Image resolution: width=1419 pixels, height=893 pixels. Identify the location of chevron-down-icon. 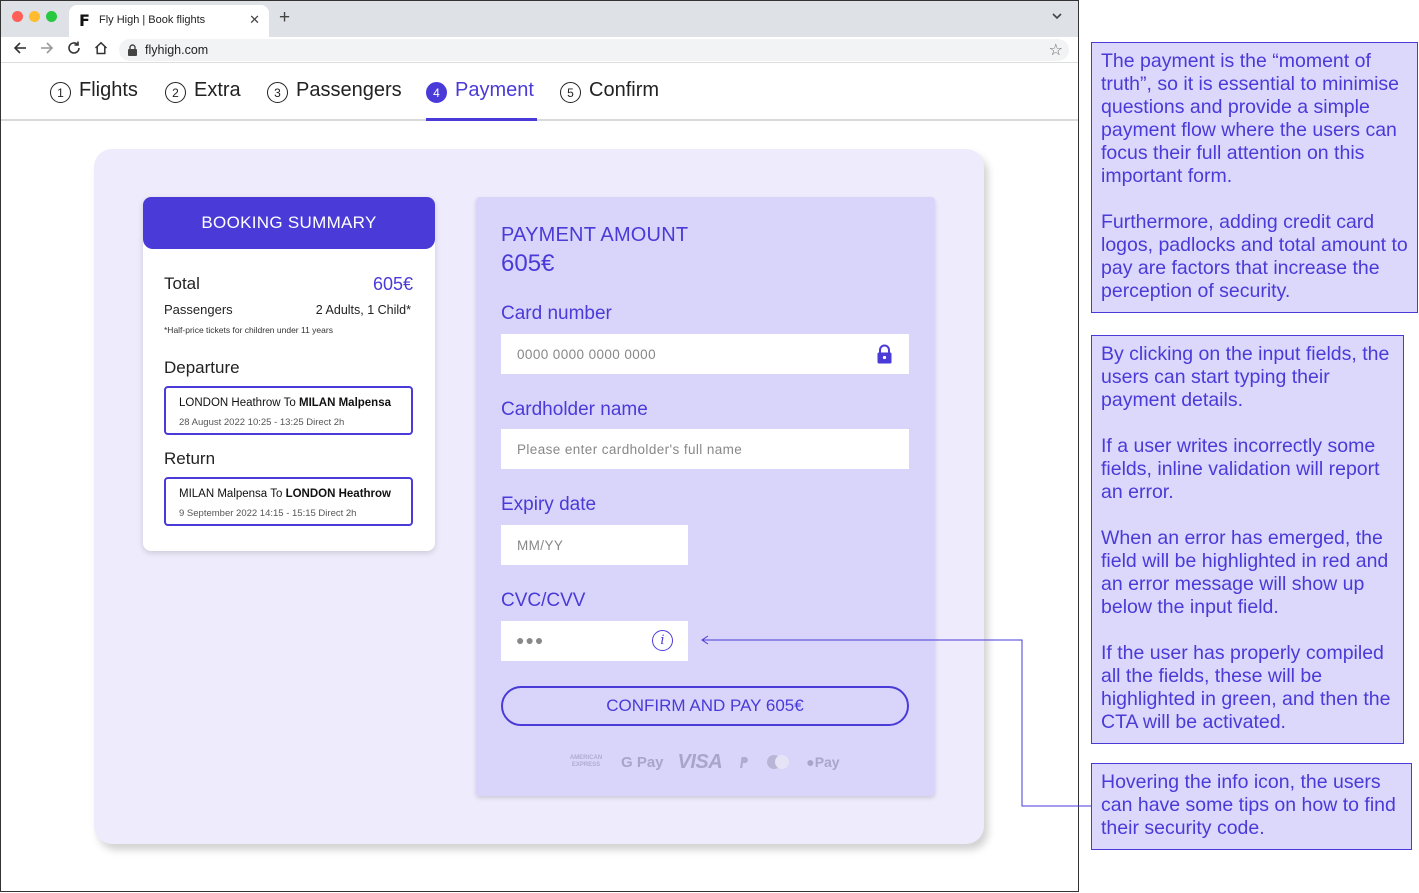
(1057, 16).